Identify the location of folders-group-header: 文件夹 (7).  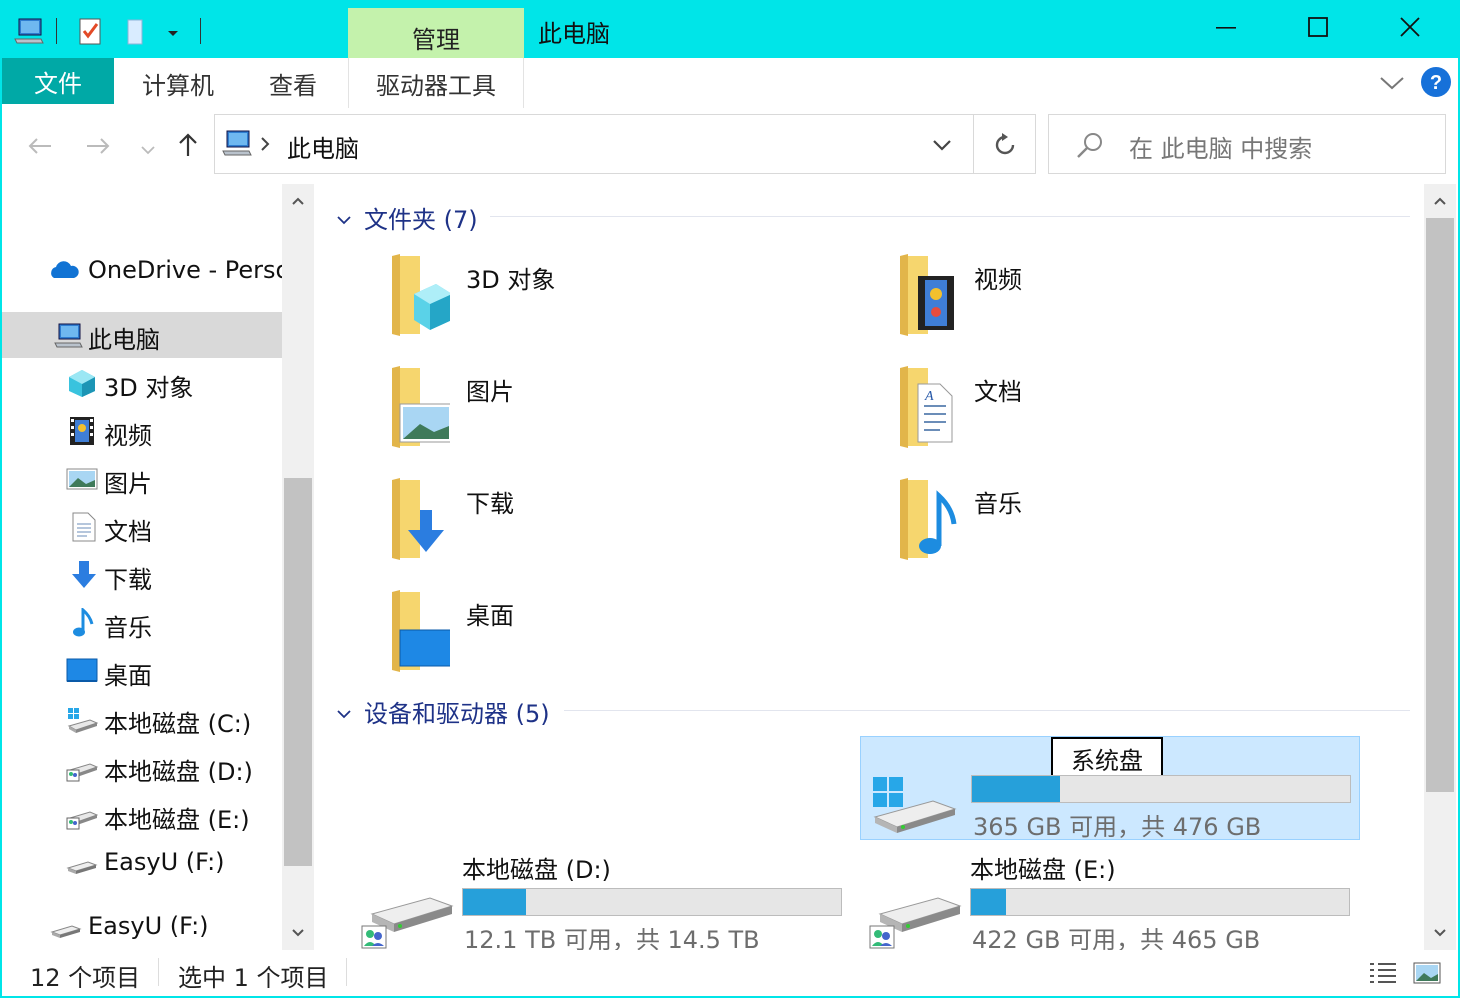
(407, 217).